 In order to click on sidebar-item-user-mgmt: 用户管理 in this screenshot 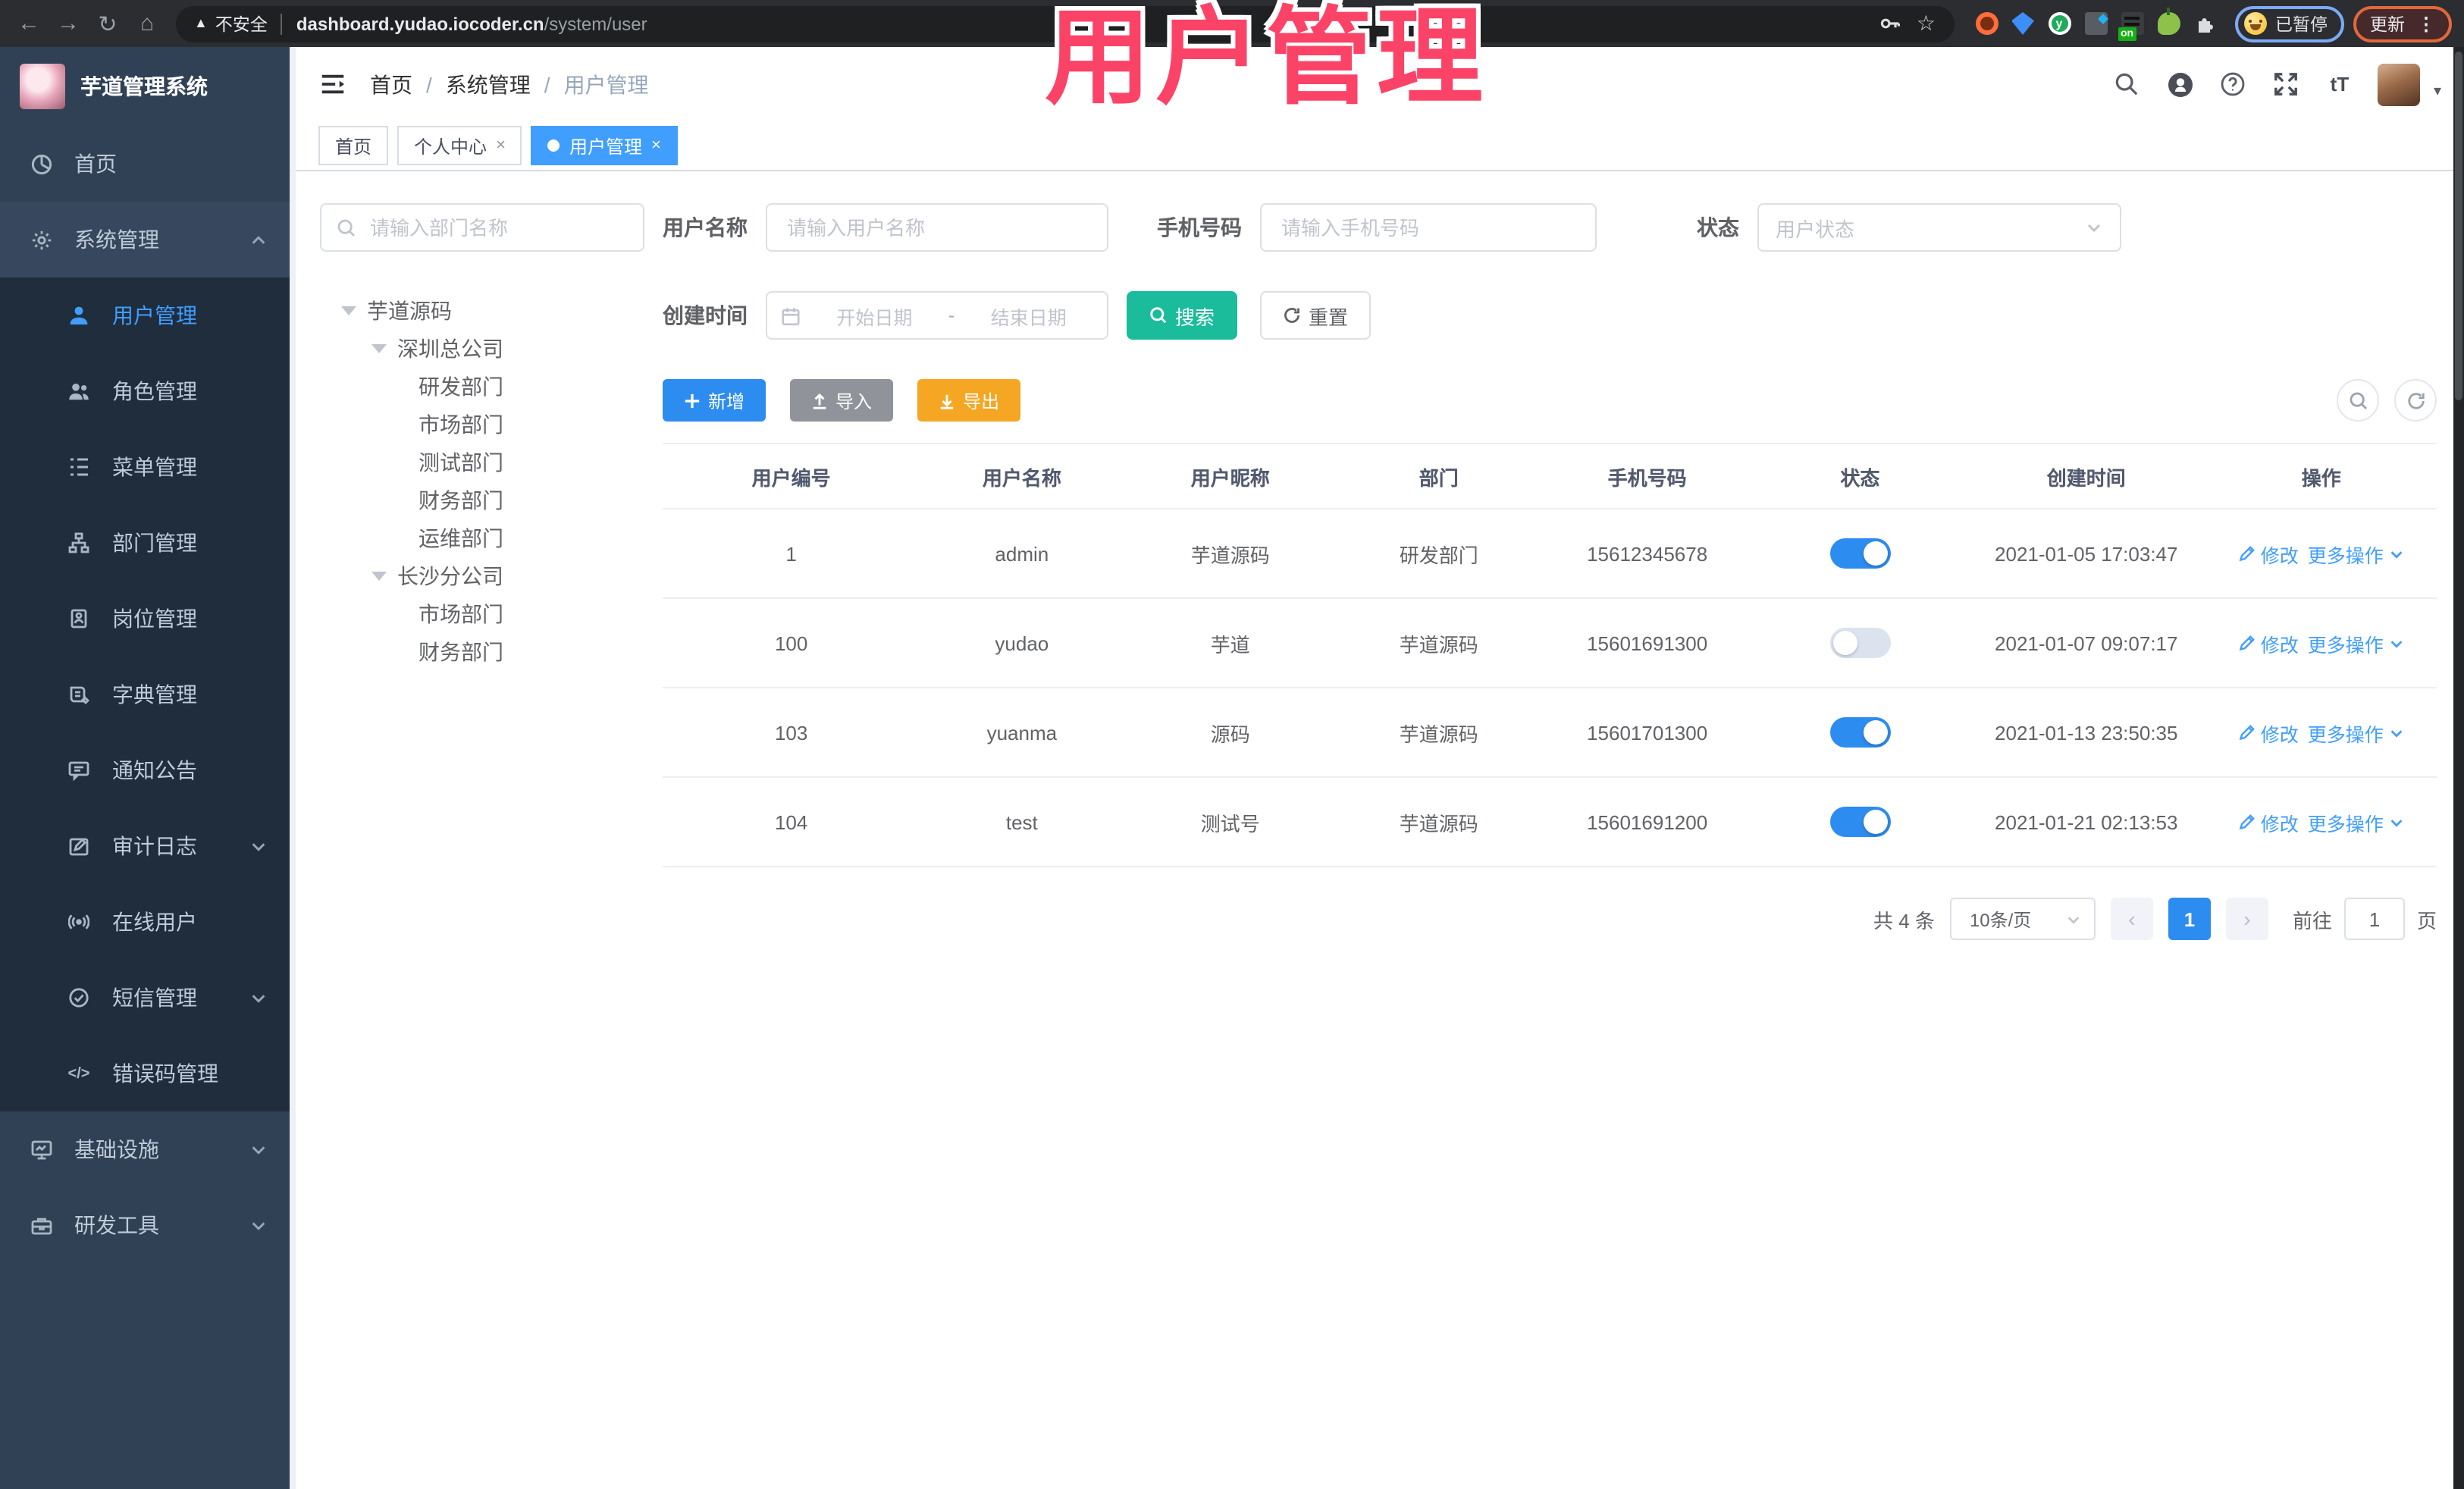, I will do `click(148, 315)`.